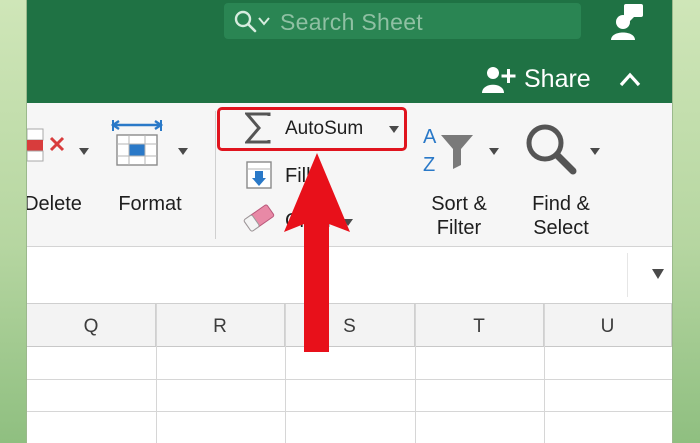 The height and width of the screenshot is (443, 700). Describe the element at coordinates (139, 143) in the screenshot. I see `format-cells-icon` at that location.